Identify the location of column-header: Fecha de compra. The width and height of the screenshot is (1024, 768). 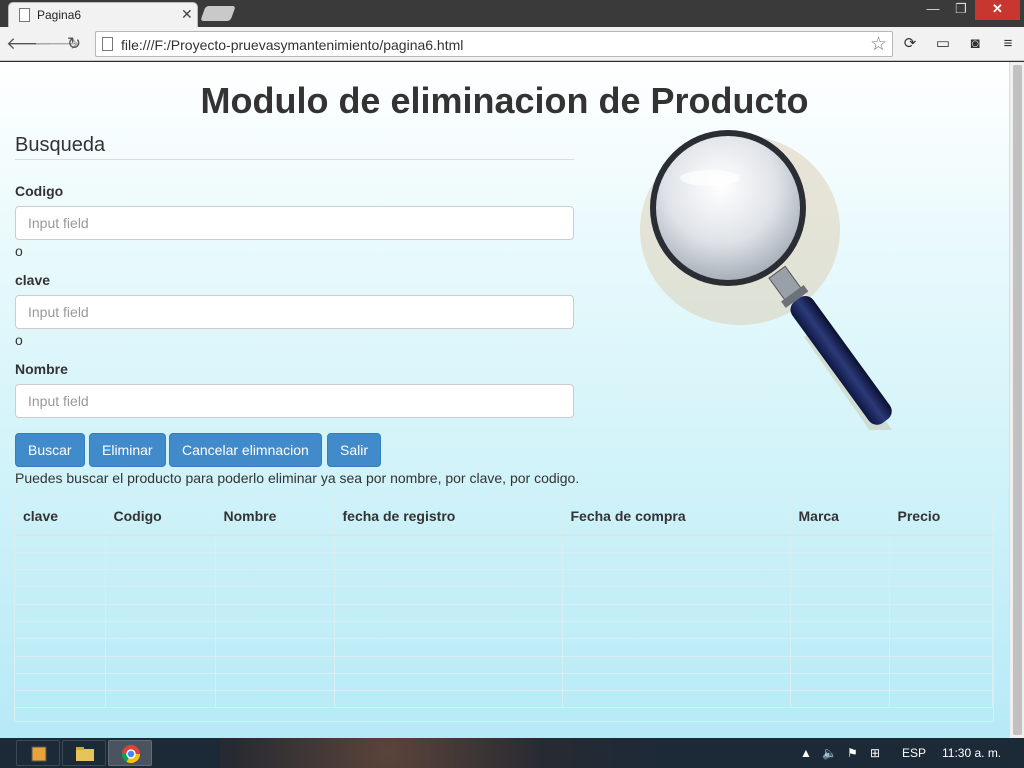
(676, 517).